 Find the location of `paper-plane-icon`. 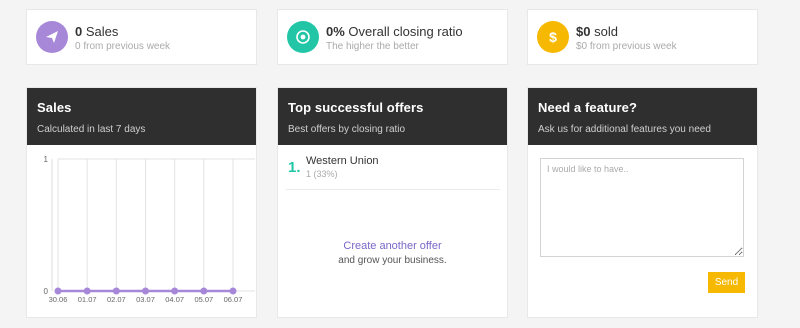

paper-plane-icon is located at coordinates (52, 37).